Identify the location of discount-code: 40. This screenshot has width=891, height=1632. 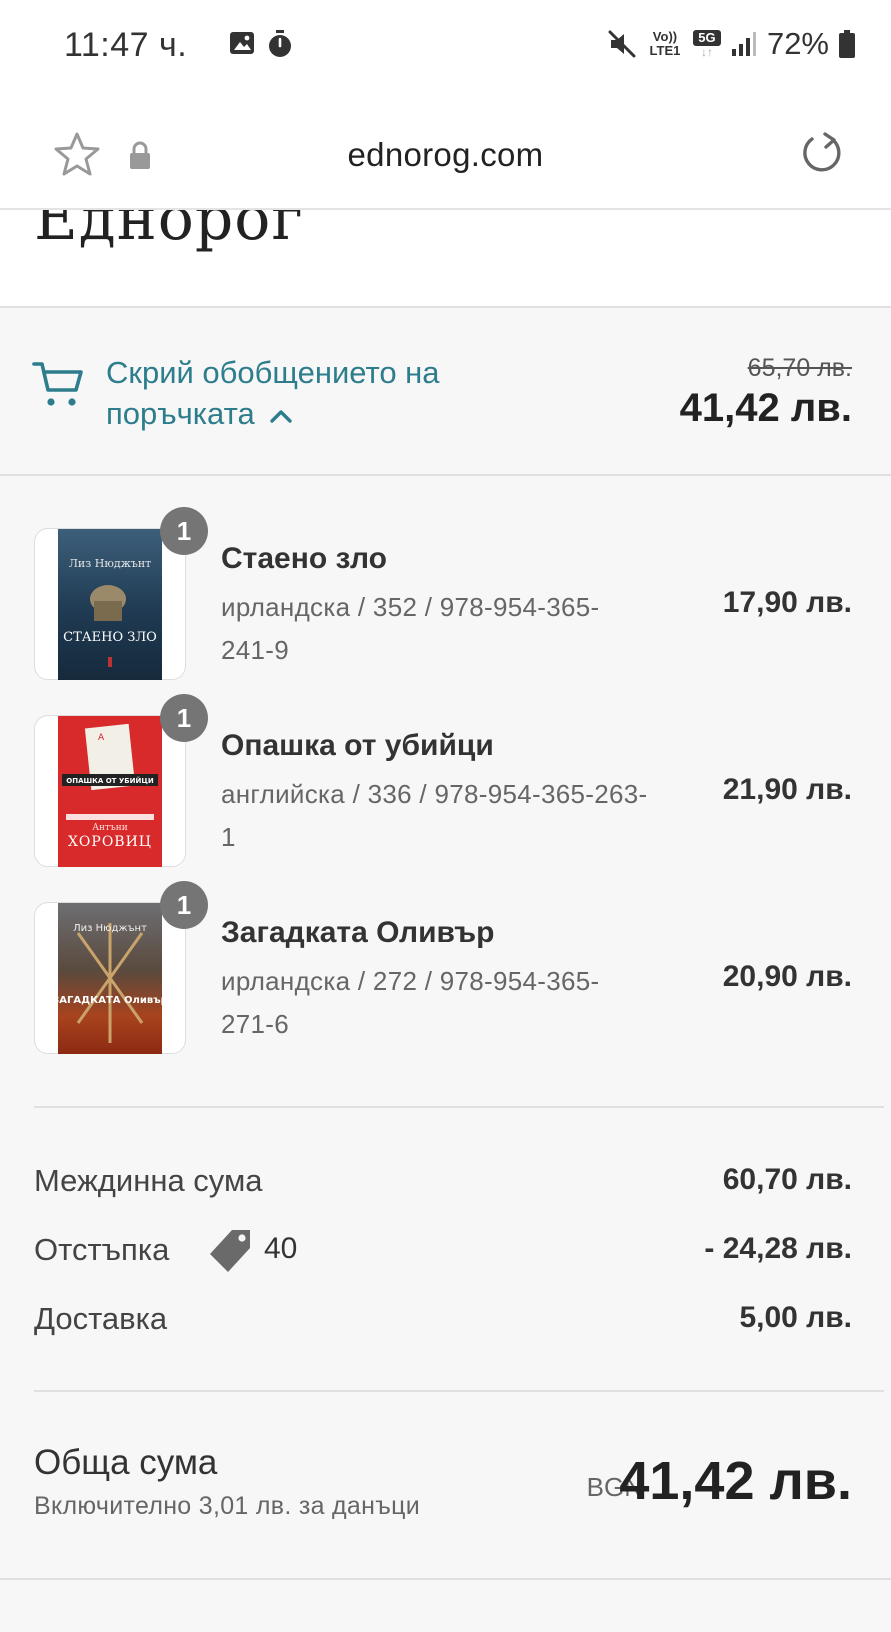
(281, 1248).